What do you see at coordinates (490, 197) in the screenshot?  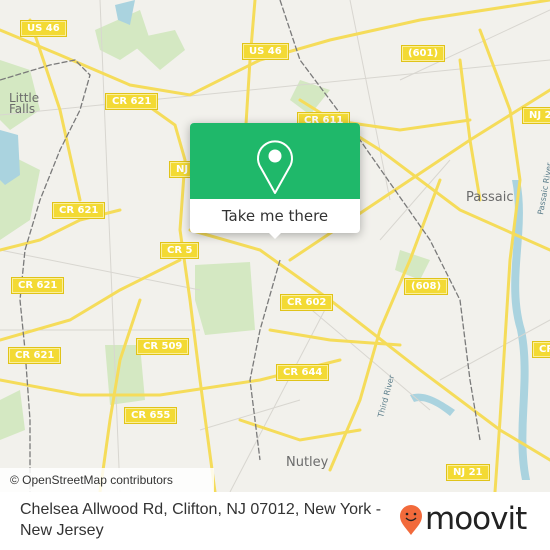 I see `place-label-passaic: Passaic` at bounding box center [490, 197].